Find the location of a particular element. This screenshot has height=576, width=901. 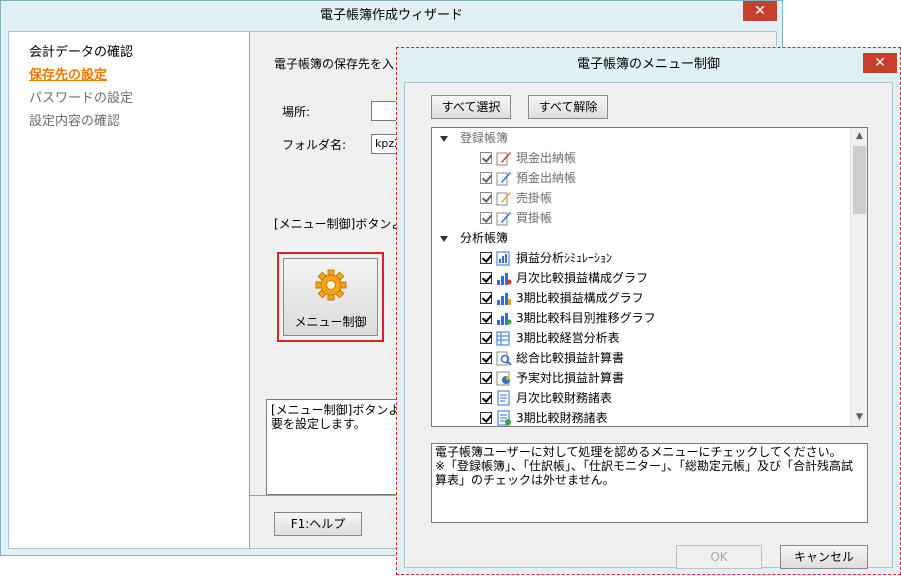

menu-control-button-label: メニュー制御 is located at coordinates (330, 322).